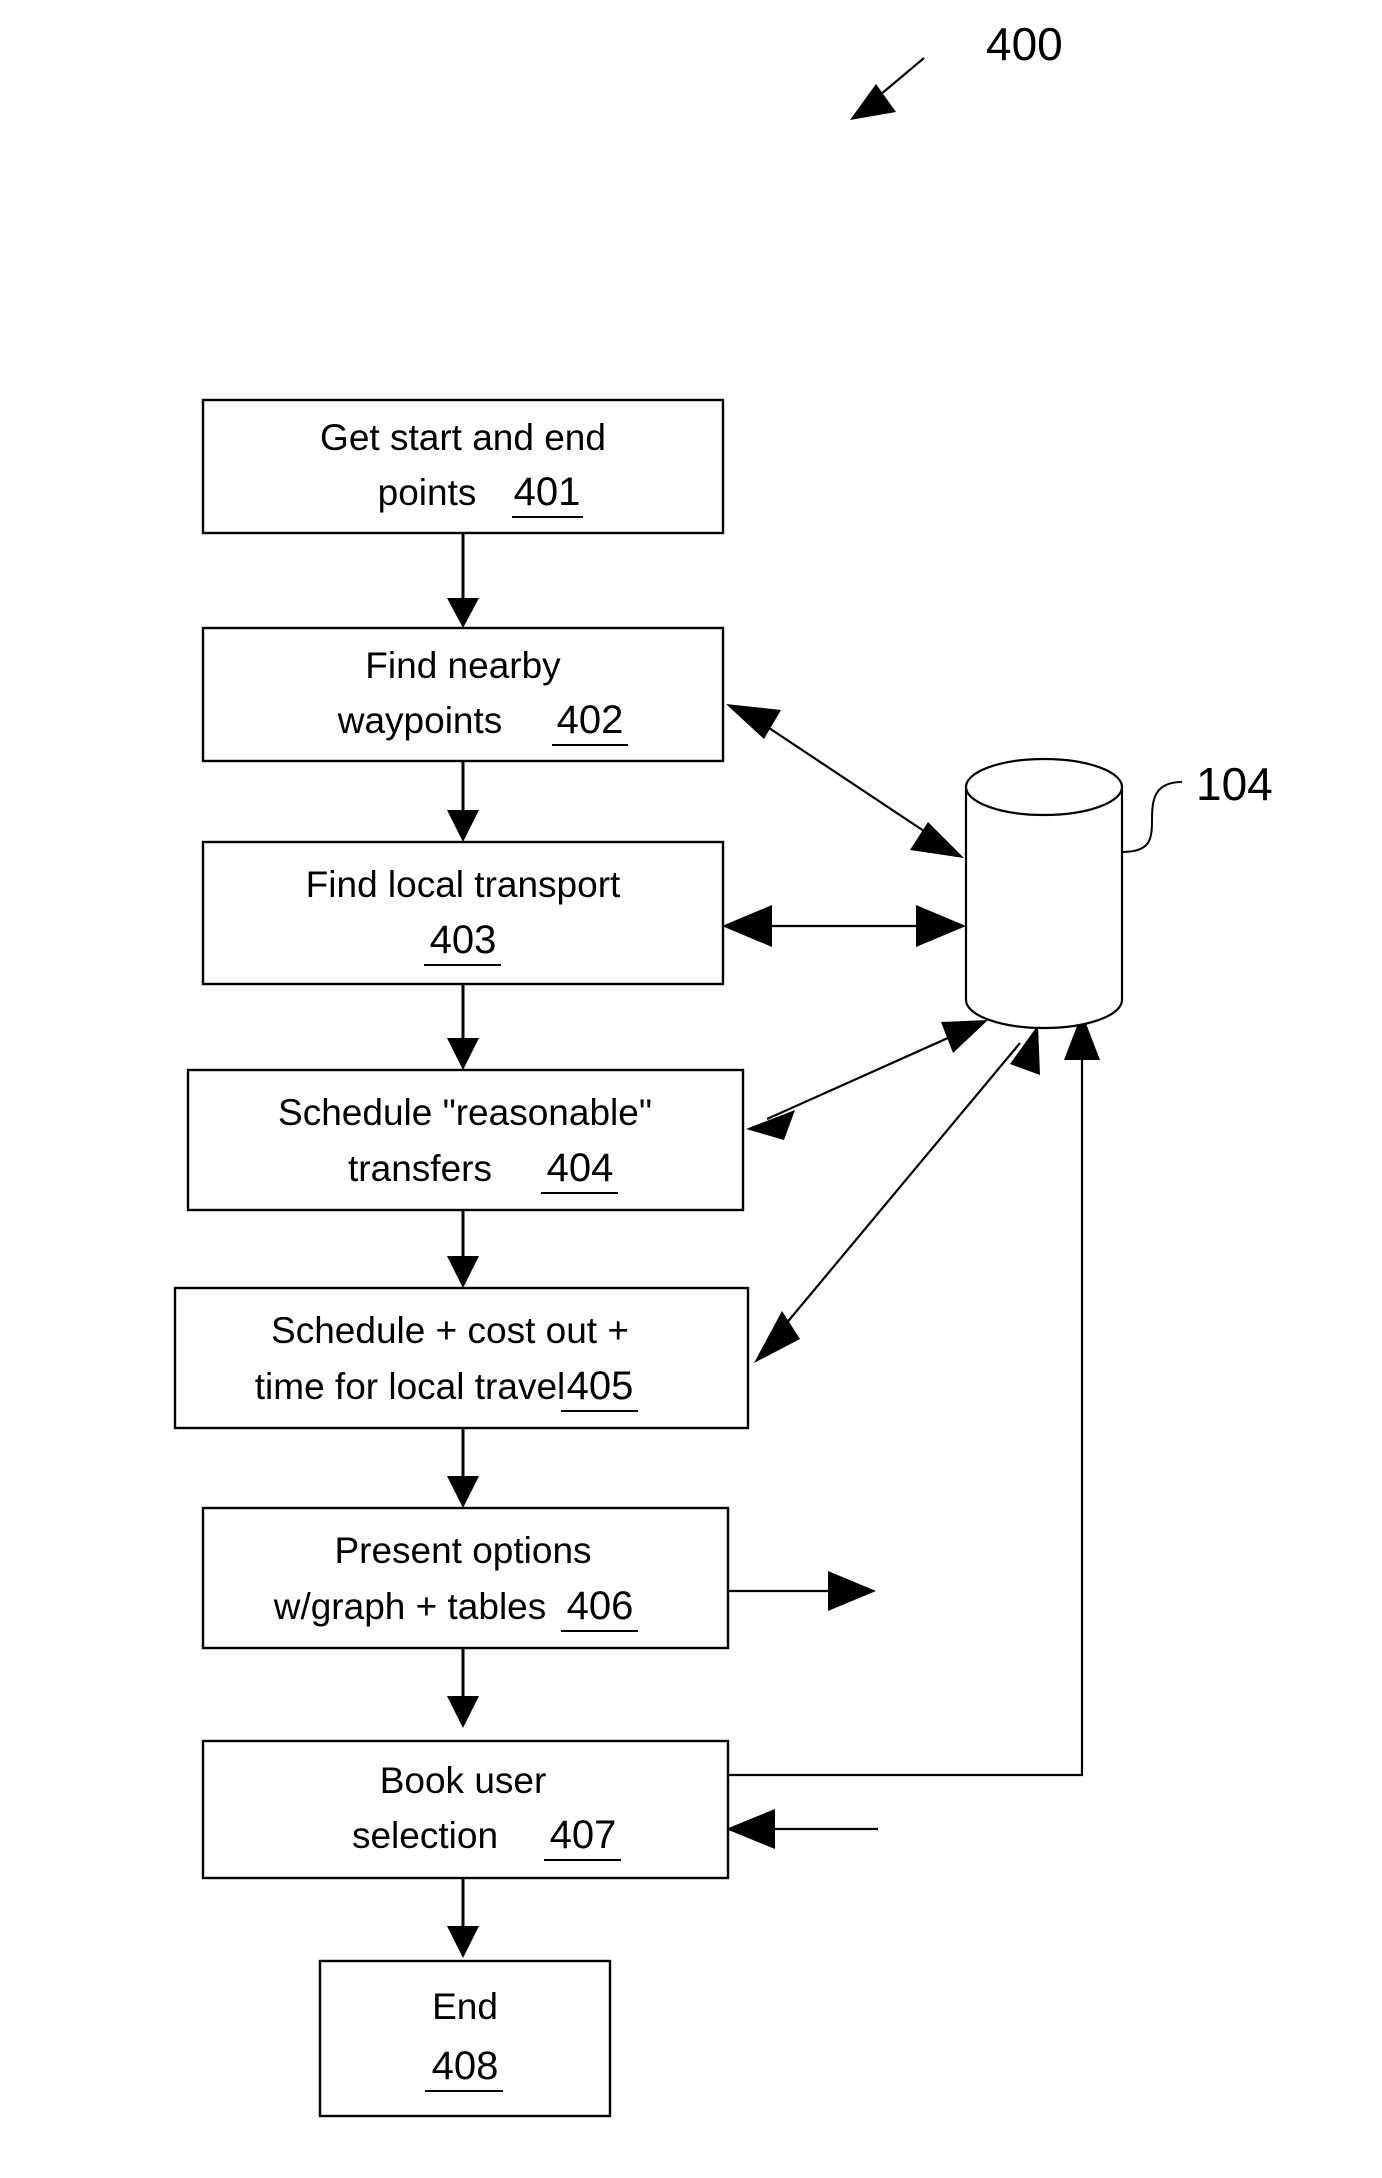 The width and height of the screenshot is (1382, 2178). Describe the element at coordinates (450, 1330) in the screenshot. I see `box-405-line1: Schedule + cost out +` at that location.